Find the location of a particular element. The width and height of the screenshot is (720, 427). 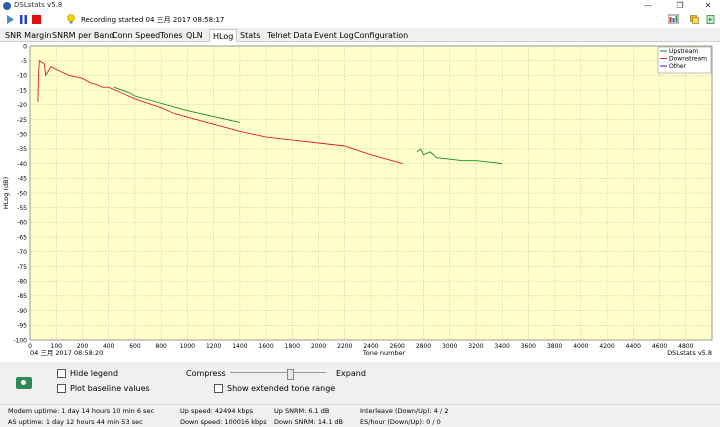

down-speed: Down speed: 100016 kbps is located at coordinates (223, 422).